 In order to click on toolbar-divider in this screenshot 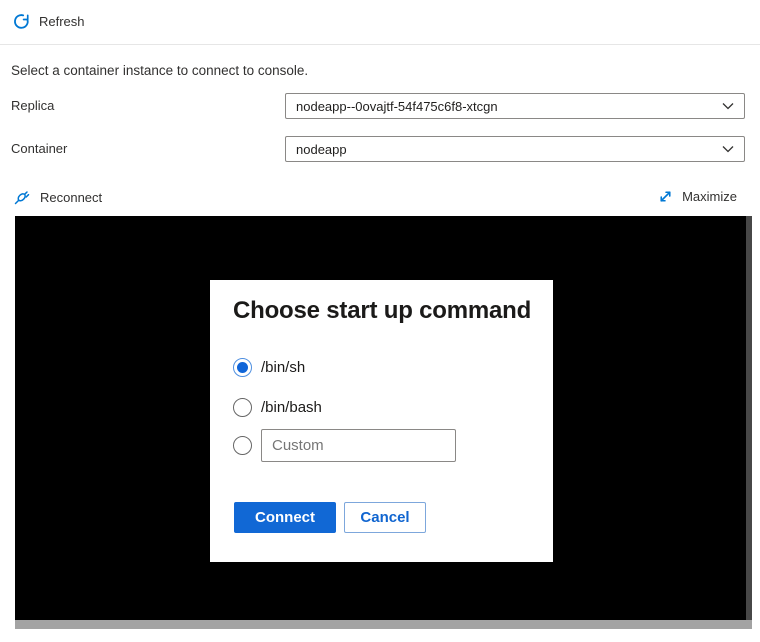, I will do `click(380, 44)`.